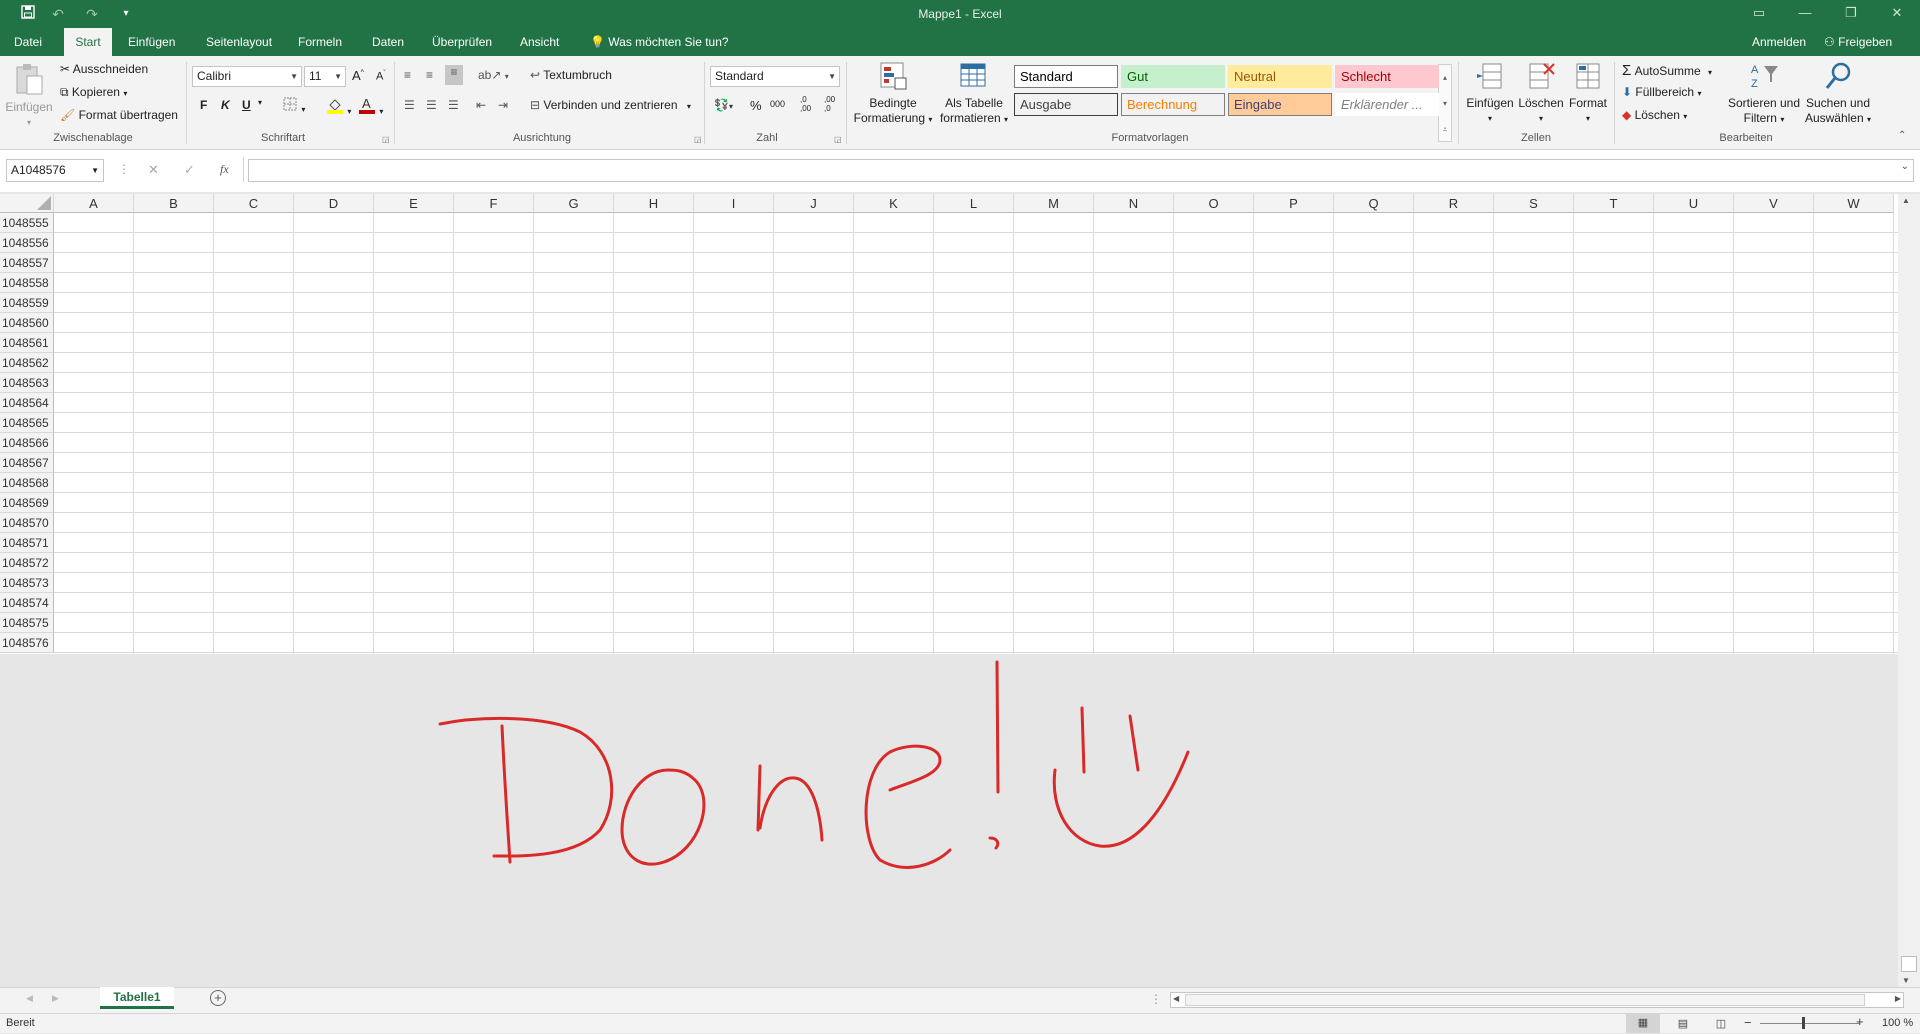 Image resolution: width=1920 pixels, height=1034 pixels. What do you see at coordinates (29, 998) in the screenshot?
I see `prev-sheet-icon: ◀` at bounding box center [29, 998].